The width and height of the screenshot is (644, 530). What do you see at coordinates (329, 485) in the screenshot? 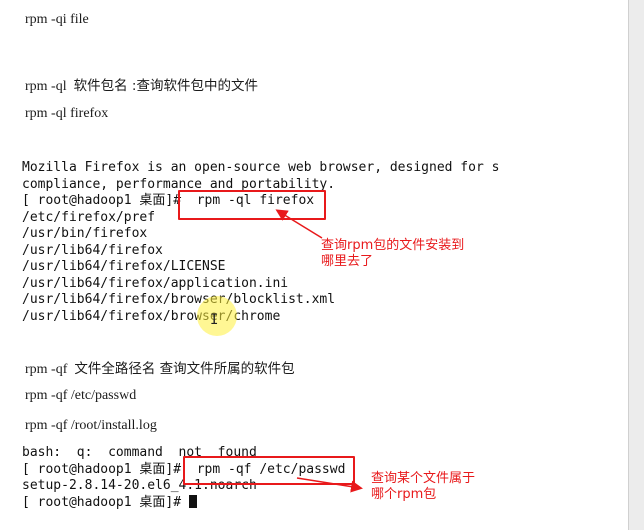
I see `arrow-qf` at bounding box center [329, 485].